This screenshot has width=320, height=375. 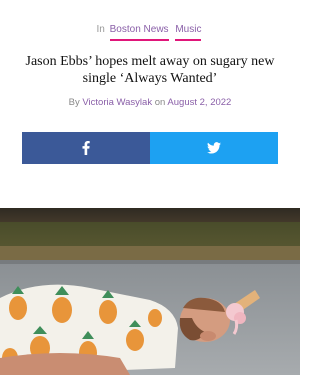 I want to click on byline-prefix: By, so click(x=74, y=102).